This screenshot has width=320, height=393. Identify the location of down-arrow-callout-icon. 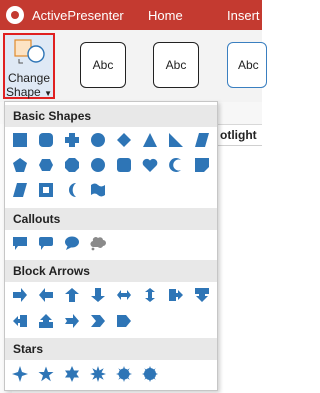
(202, 295).